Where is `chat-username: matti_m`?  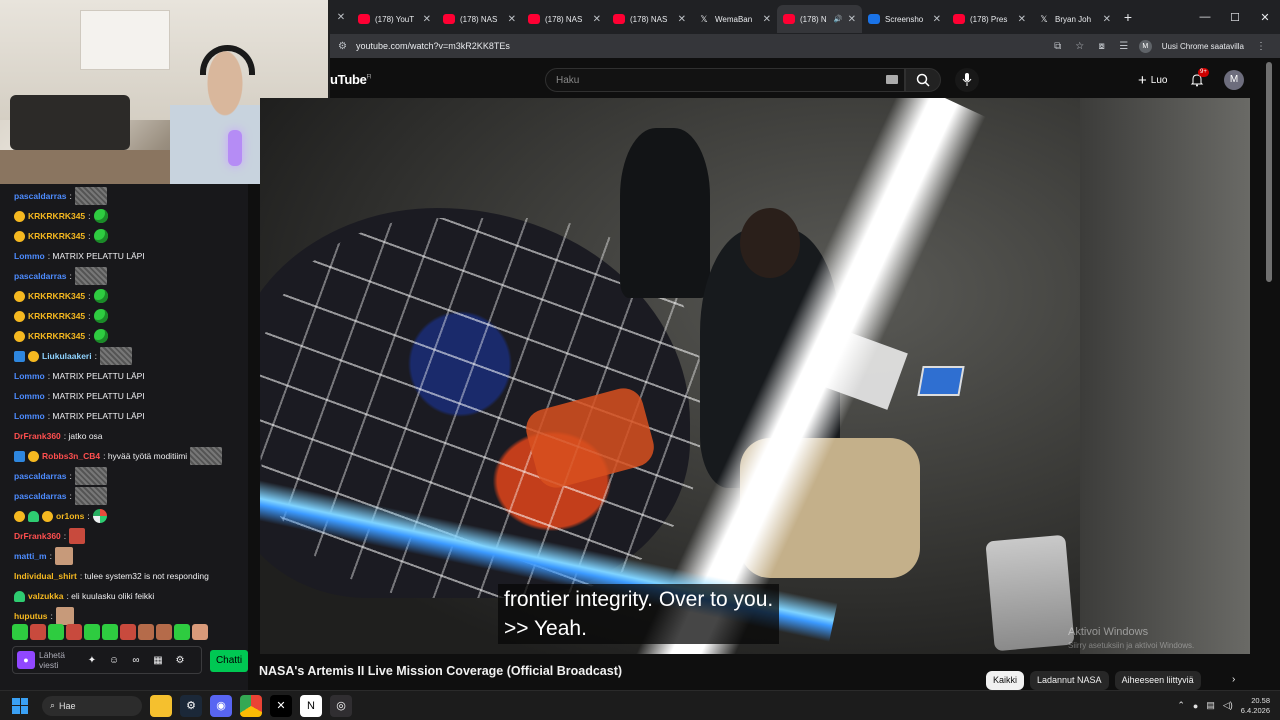
chat-username: matti_m is located at coordinates (30, 556).